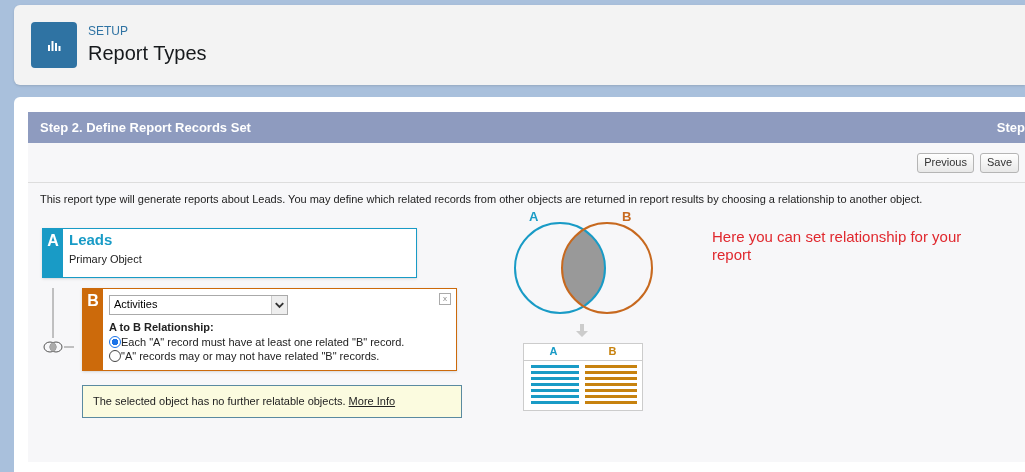  I want to click on relationship-label: A to B Relationship:, so click(162, 327).